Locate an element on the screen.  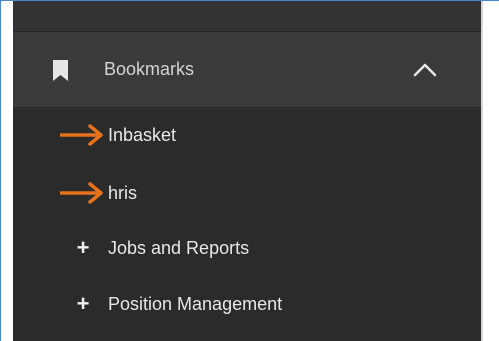
bookmark-item-hris: hris is located at coordinates (247, 193).